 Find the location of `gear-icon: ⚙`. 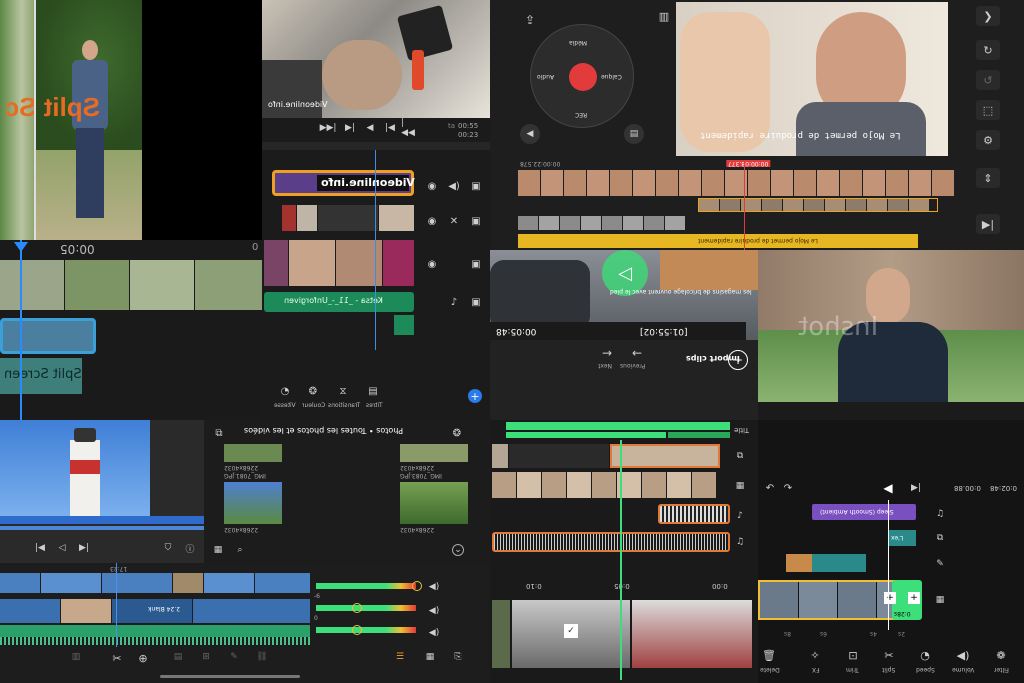

gear-icon: ⚙ is located at coordinates (988, 140).